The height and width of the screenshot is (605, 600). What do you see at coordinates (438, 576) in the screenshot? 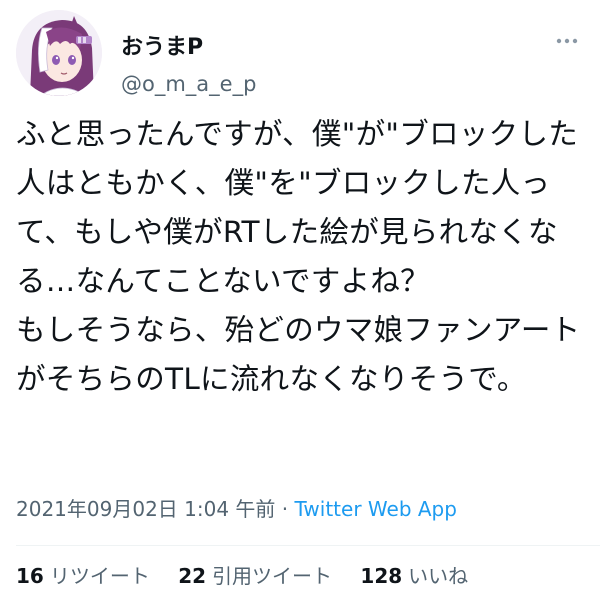
I see `likes-label: いいね` at bounding box center [438, 576].